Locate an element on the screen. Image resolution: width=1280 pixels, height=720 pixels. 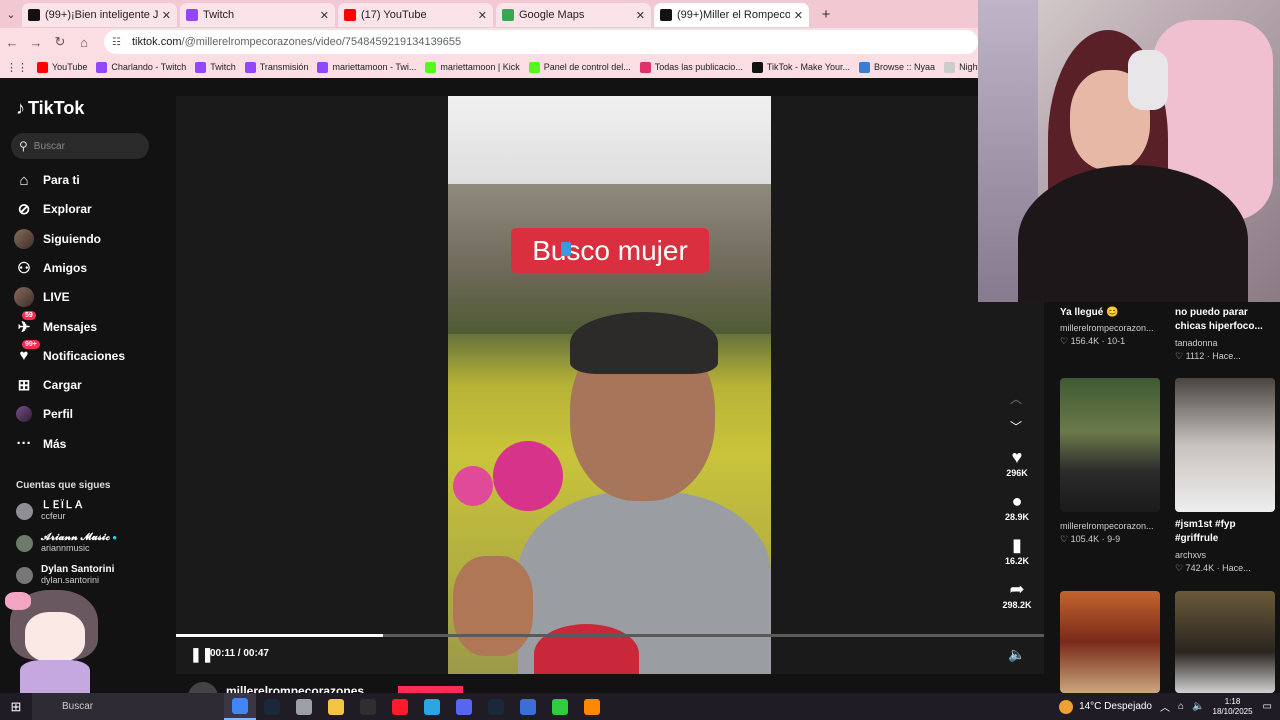
friends-icon: ⚇ is located at coordinates (24, 268).